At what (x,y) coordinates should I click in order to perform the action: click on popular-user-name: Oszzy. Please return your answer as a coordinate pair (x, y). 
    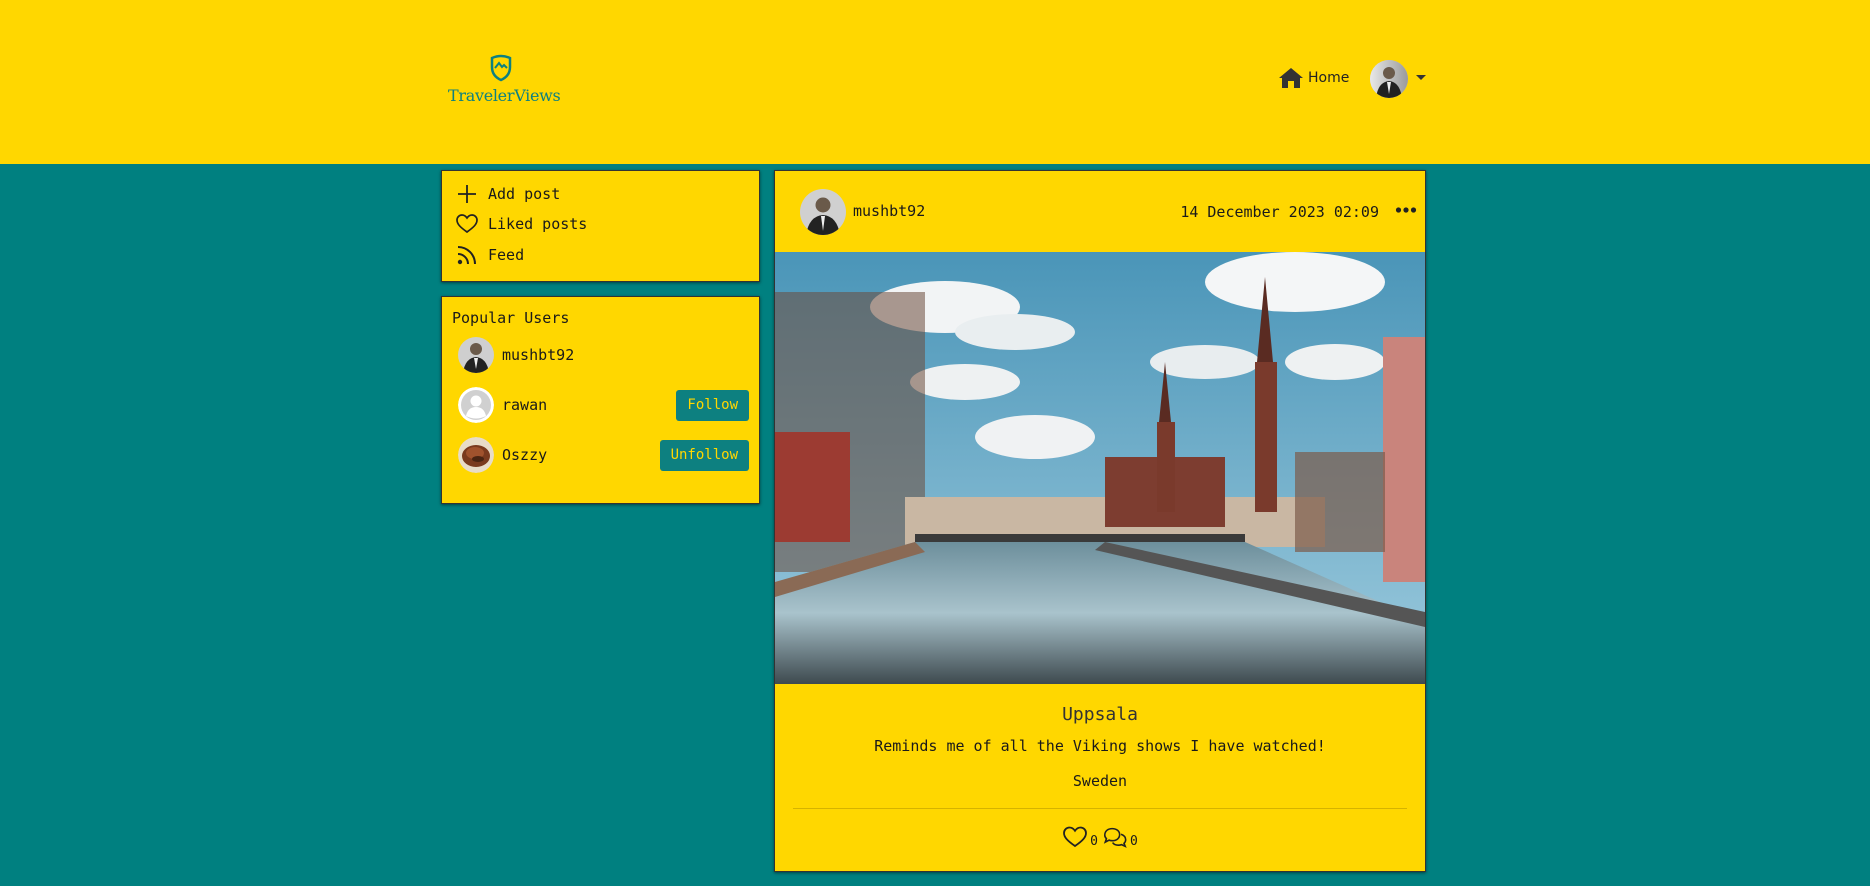
    Looking at the image, I should click on (581, 455).